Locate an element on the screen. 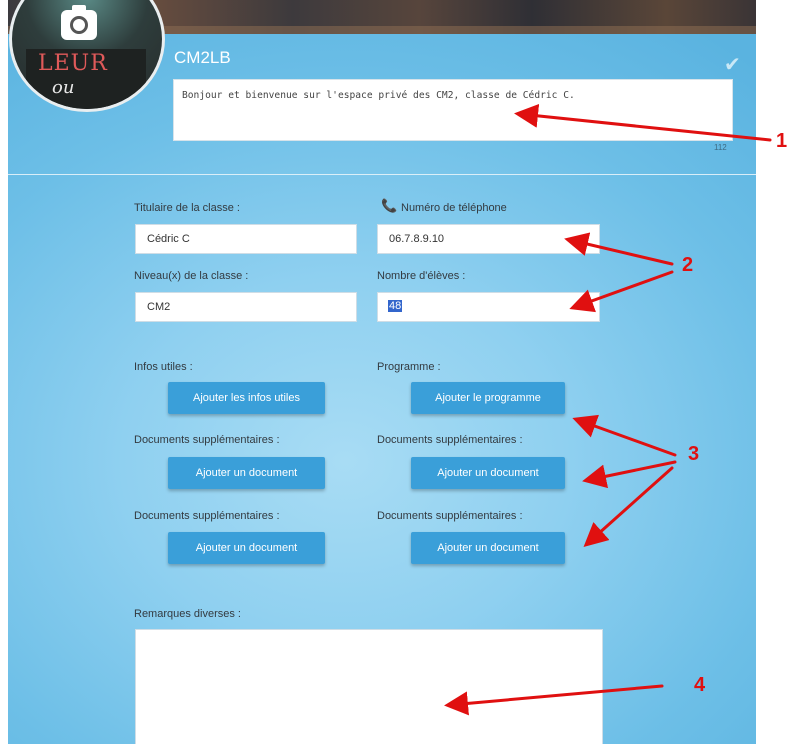  add-infos-button: Ajouter les infos utiles is located at coordinates (246, 398).